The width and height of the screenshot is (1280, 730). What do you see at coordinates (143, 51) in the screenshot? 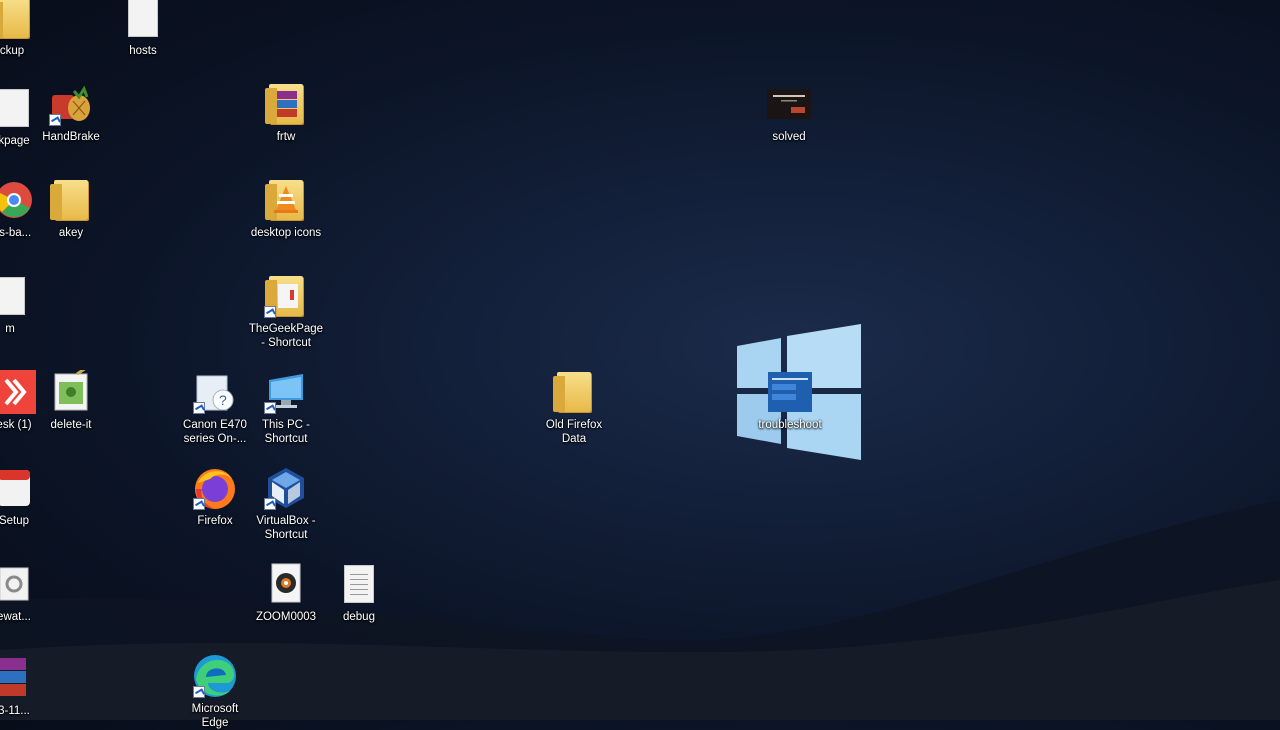
I see `icon-label: hosts` at bounding box center [143, 51].